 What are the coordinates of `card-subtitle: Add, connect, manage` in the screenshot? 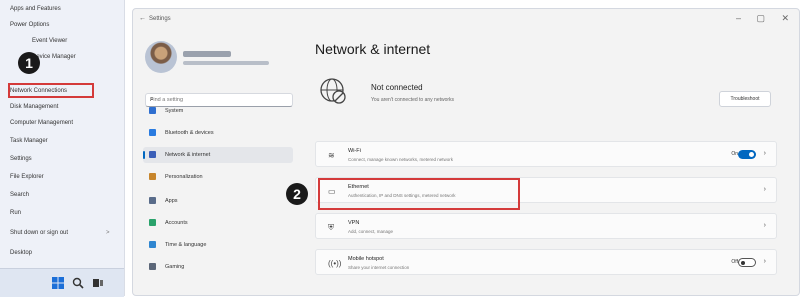 It's located at (371, 231).